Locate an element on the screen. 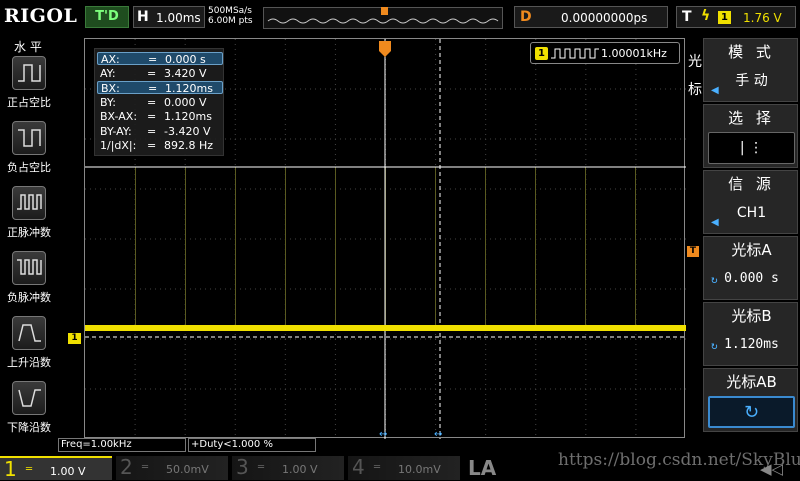 This screenshot has width=800, height=481. sidebar-item-2: 正脉冲数 is located at coordinates (29, 218).